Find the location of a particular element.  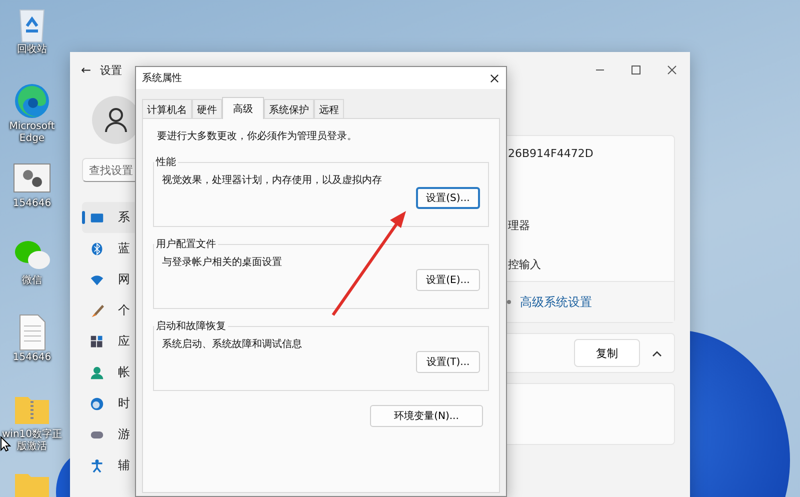

spec-text: 理器 is located at coordinates (519, 226).